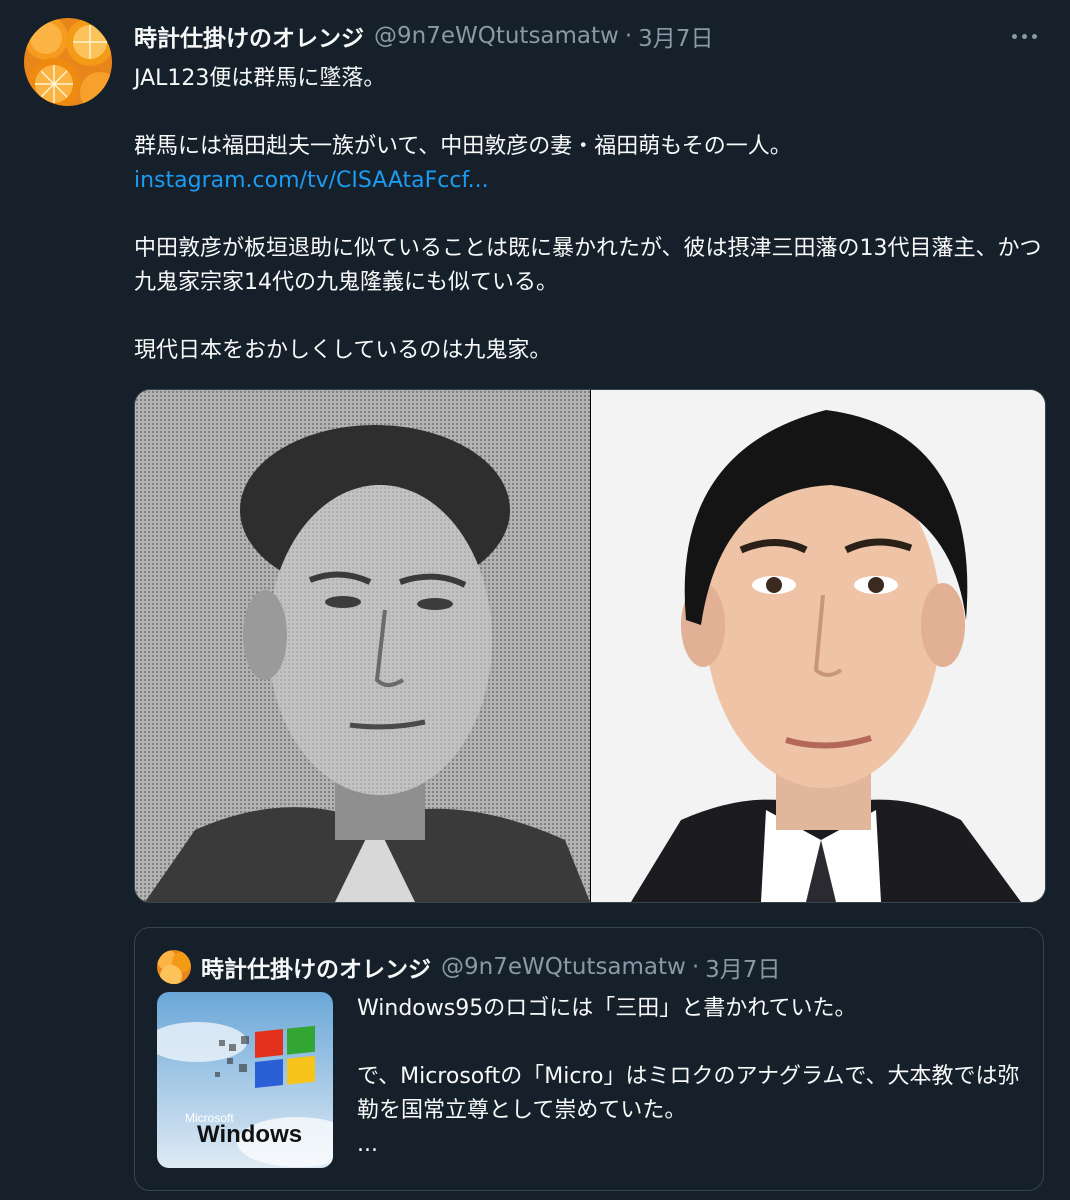 This screenshot has height=1200, width=1070. Describe the element at coordinates (245, 1080) in the screenshot. I see `windows95-logo-thumbnail: Microsoft Windows` at that location.